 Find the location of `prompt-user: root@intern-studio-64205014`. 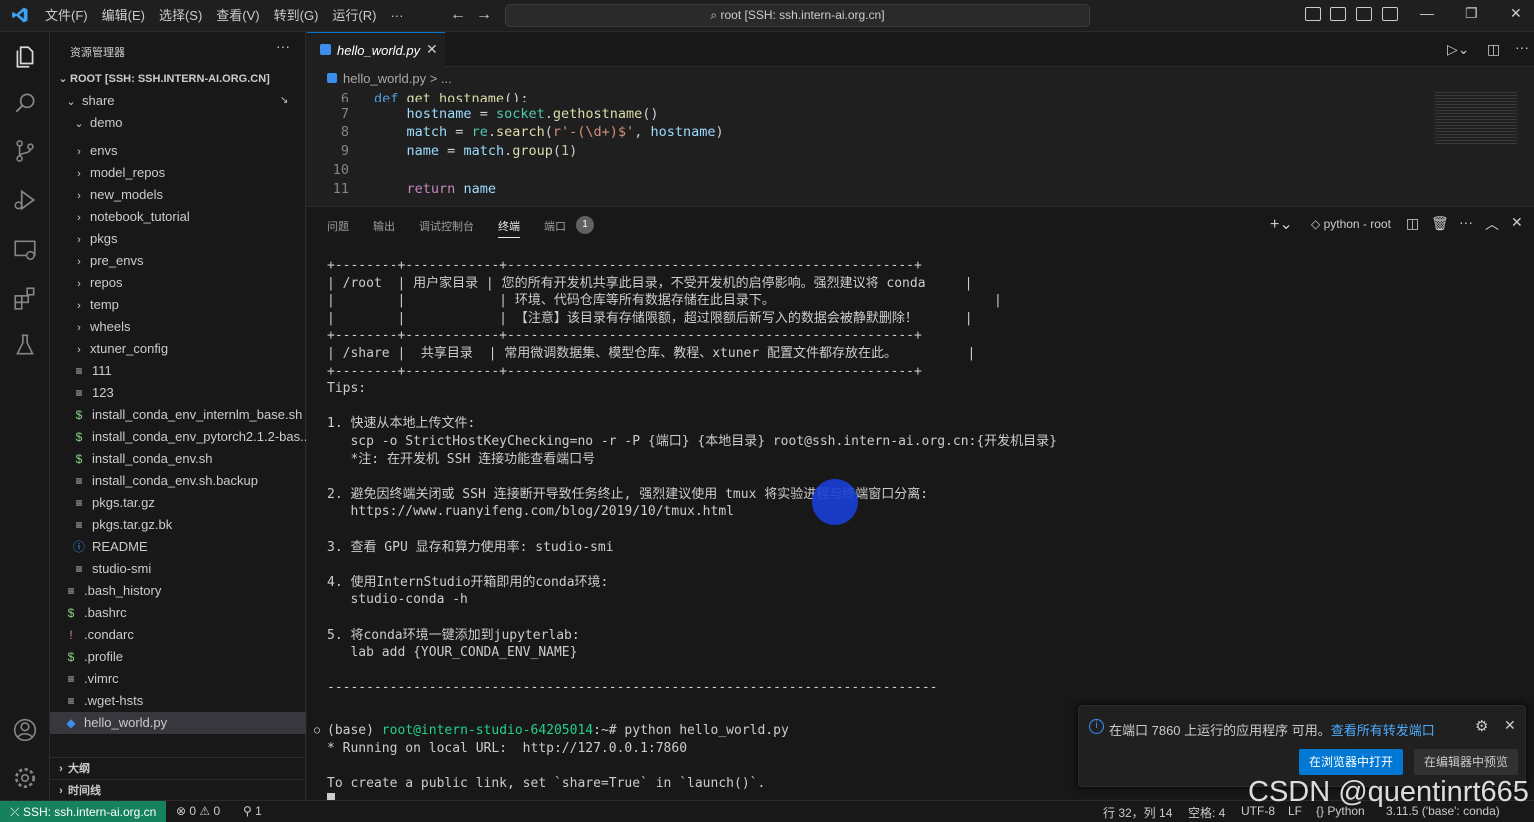

prompt-user: root@intern-studio-64205014 is located at coordinates (487, 730).